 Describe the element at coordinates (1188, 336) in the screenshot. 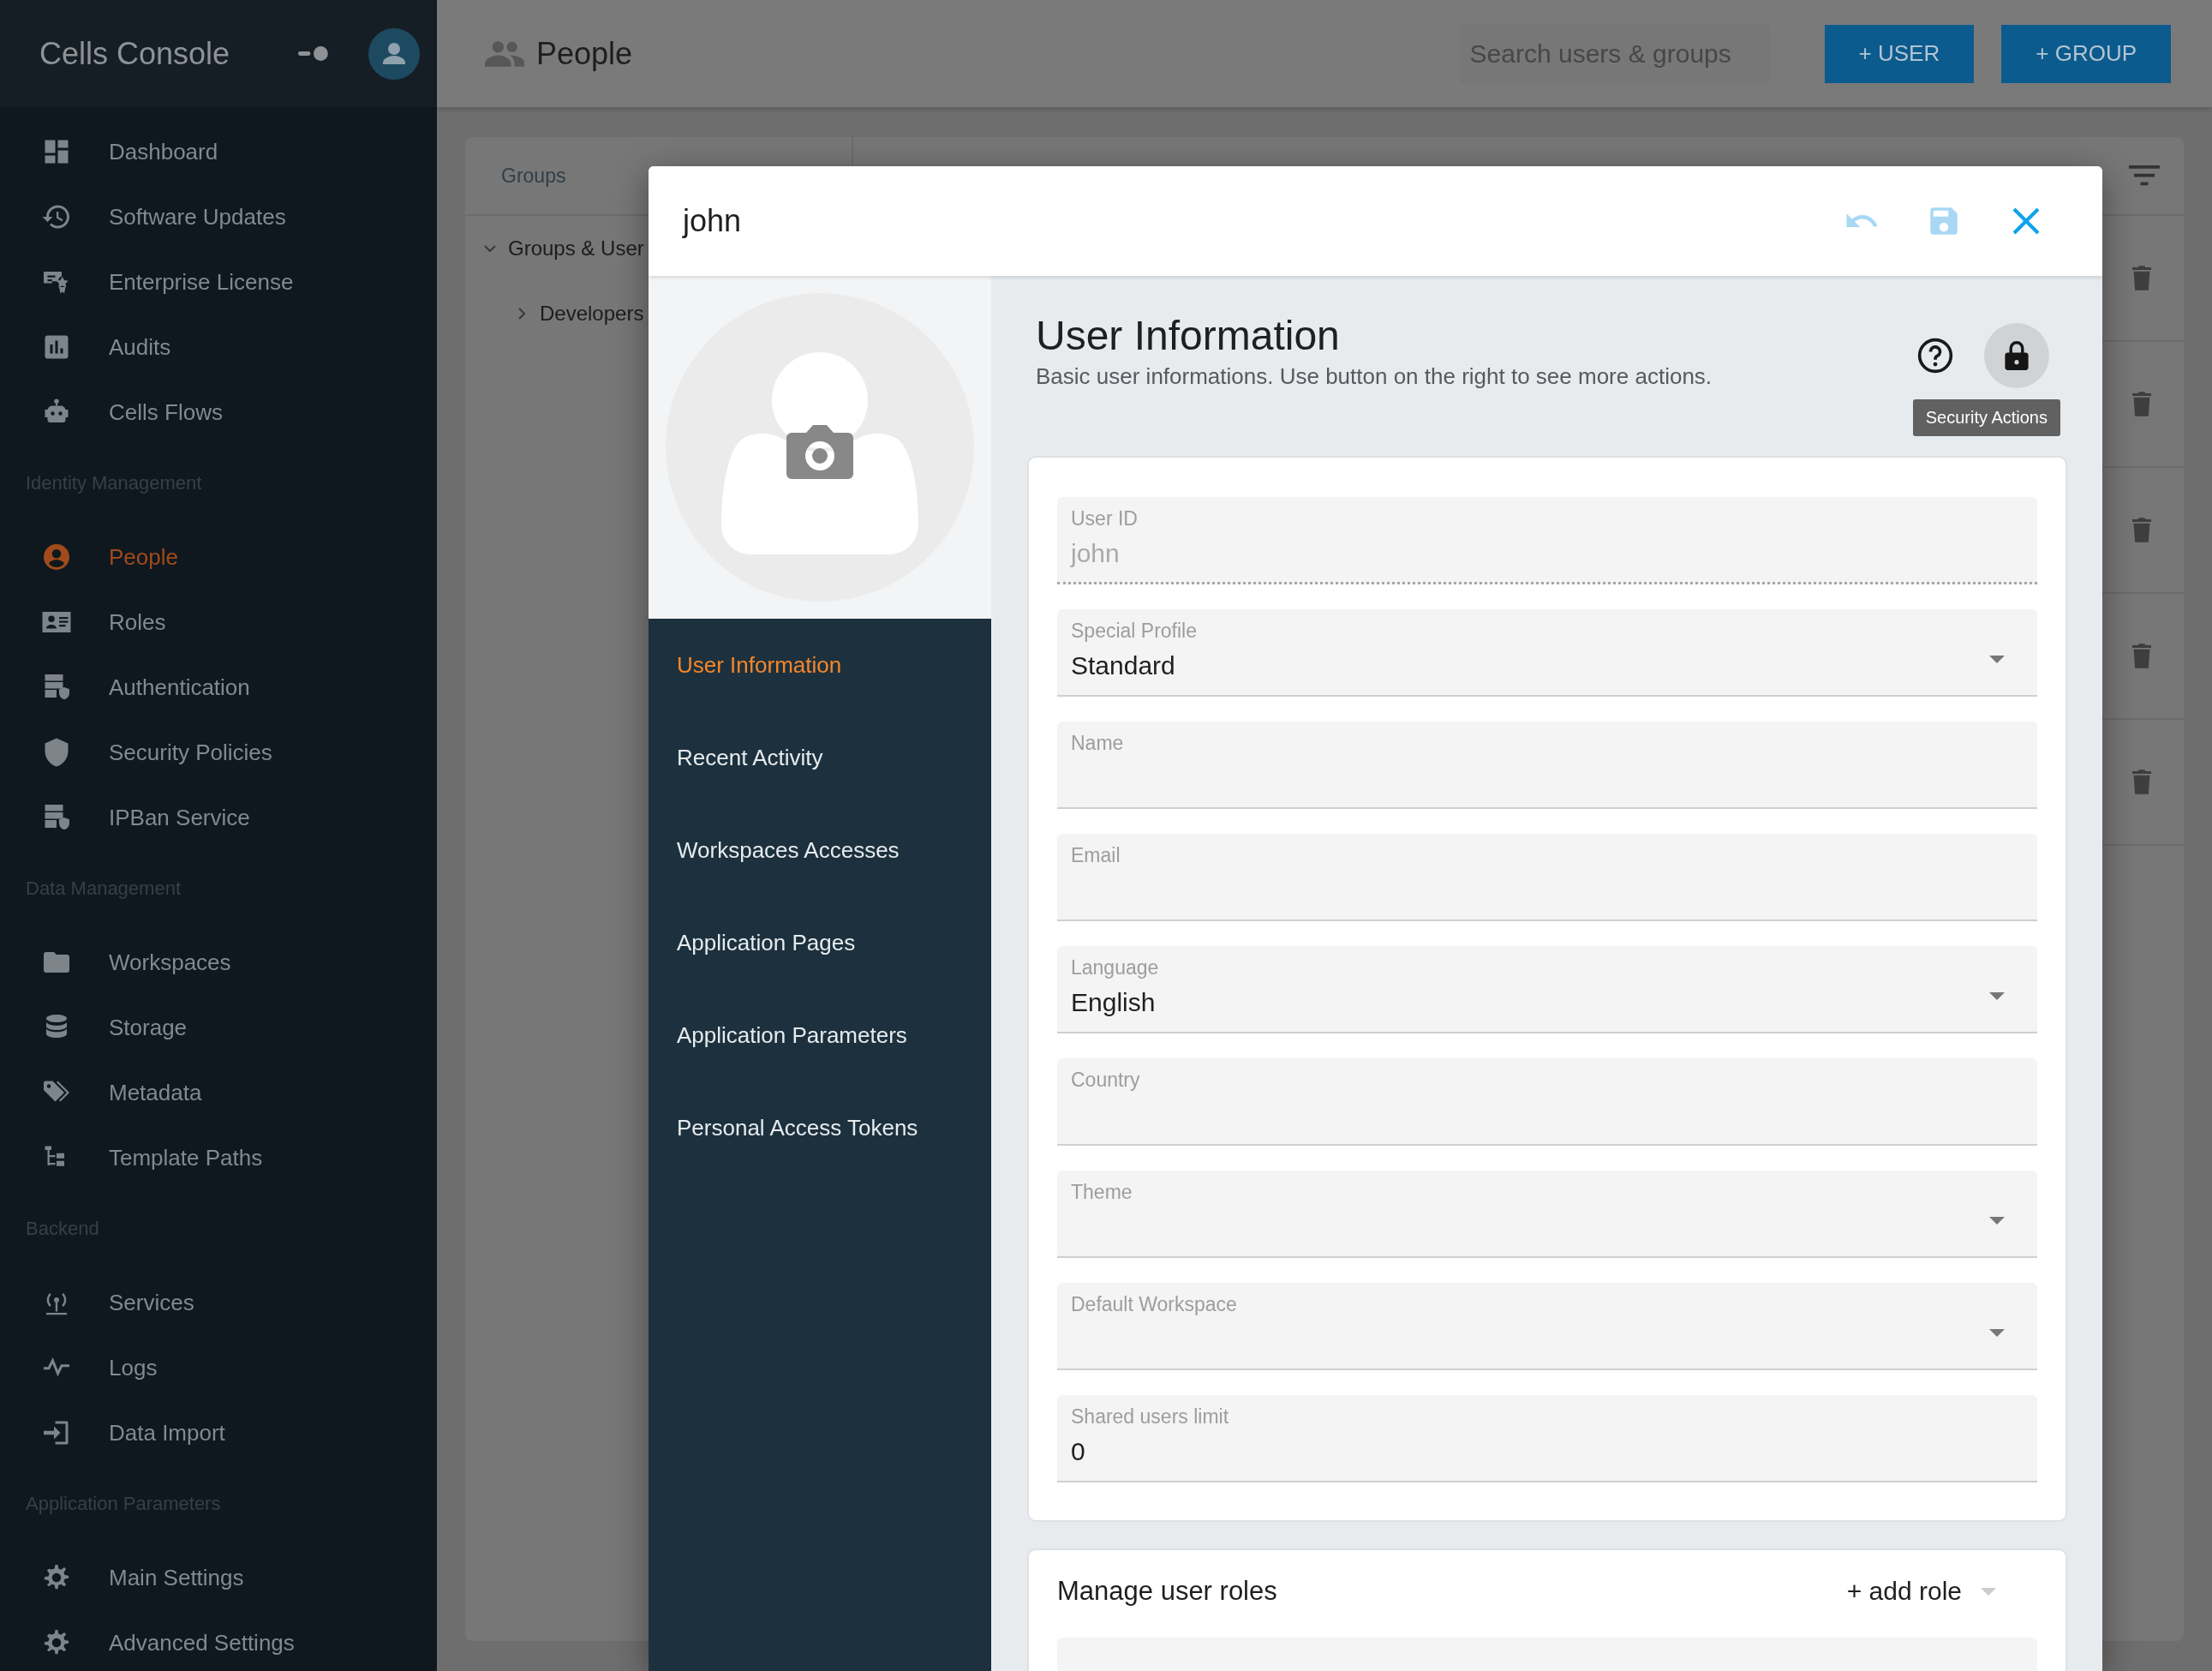

I see `section-title: User Information` at that location.